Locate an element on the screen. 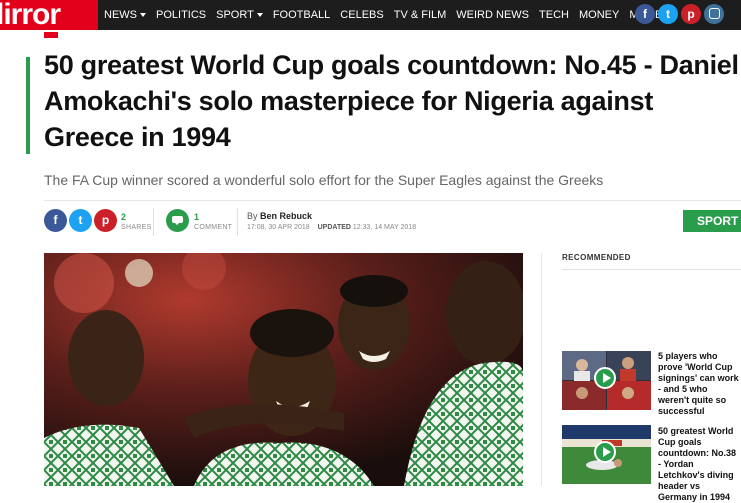  nav-item-football: FOOTBALL is located at coordinates (301, 15).